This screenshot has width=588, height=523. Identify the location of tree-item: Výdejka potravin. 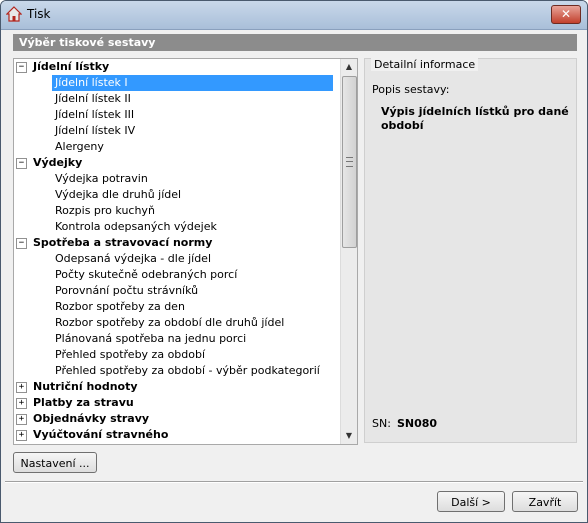
(101, 179).